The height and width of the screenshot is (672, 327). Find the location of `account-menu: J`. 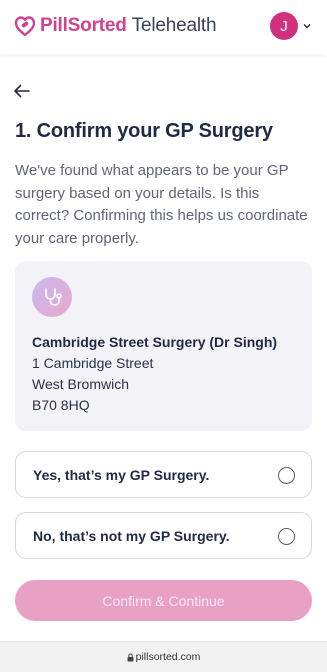

account-menu: J is located at coordinates (290, 26).